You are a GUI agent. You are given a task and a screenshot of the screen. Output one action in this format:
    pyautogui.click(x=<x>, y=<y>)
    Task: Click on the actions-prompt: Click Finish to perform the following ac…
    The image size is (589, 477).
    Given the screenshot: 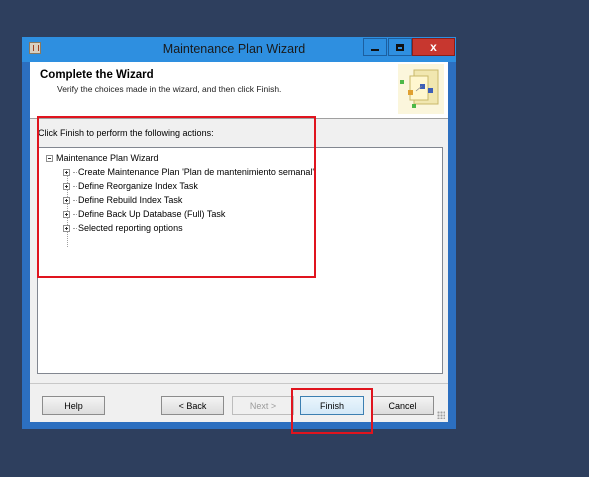 What is the action you would take?
    pyautogui.click(x=126, y=133)
    